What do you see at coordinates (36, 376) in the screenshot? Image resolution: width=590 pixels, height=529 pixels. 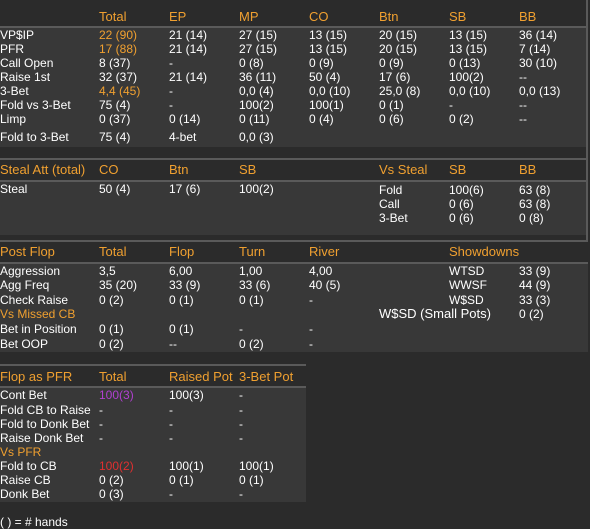 I see `flop-pfr-title: Flop as PFR` at bounding box center [36, 376].